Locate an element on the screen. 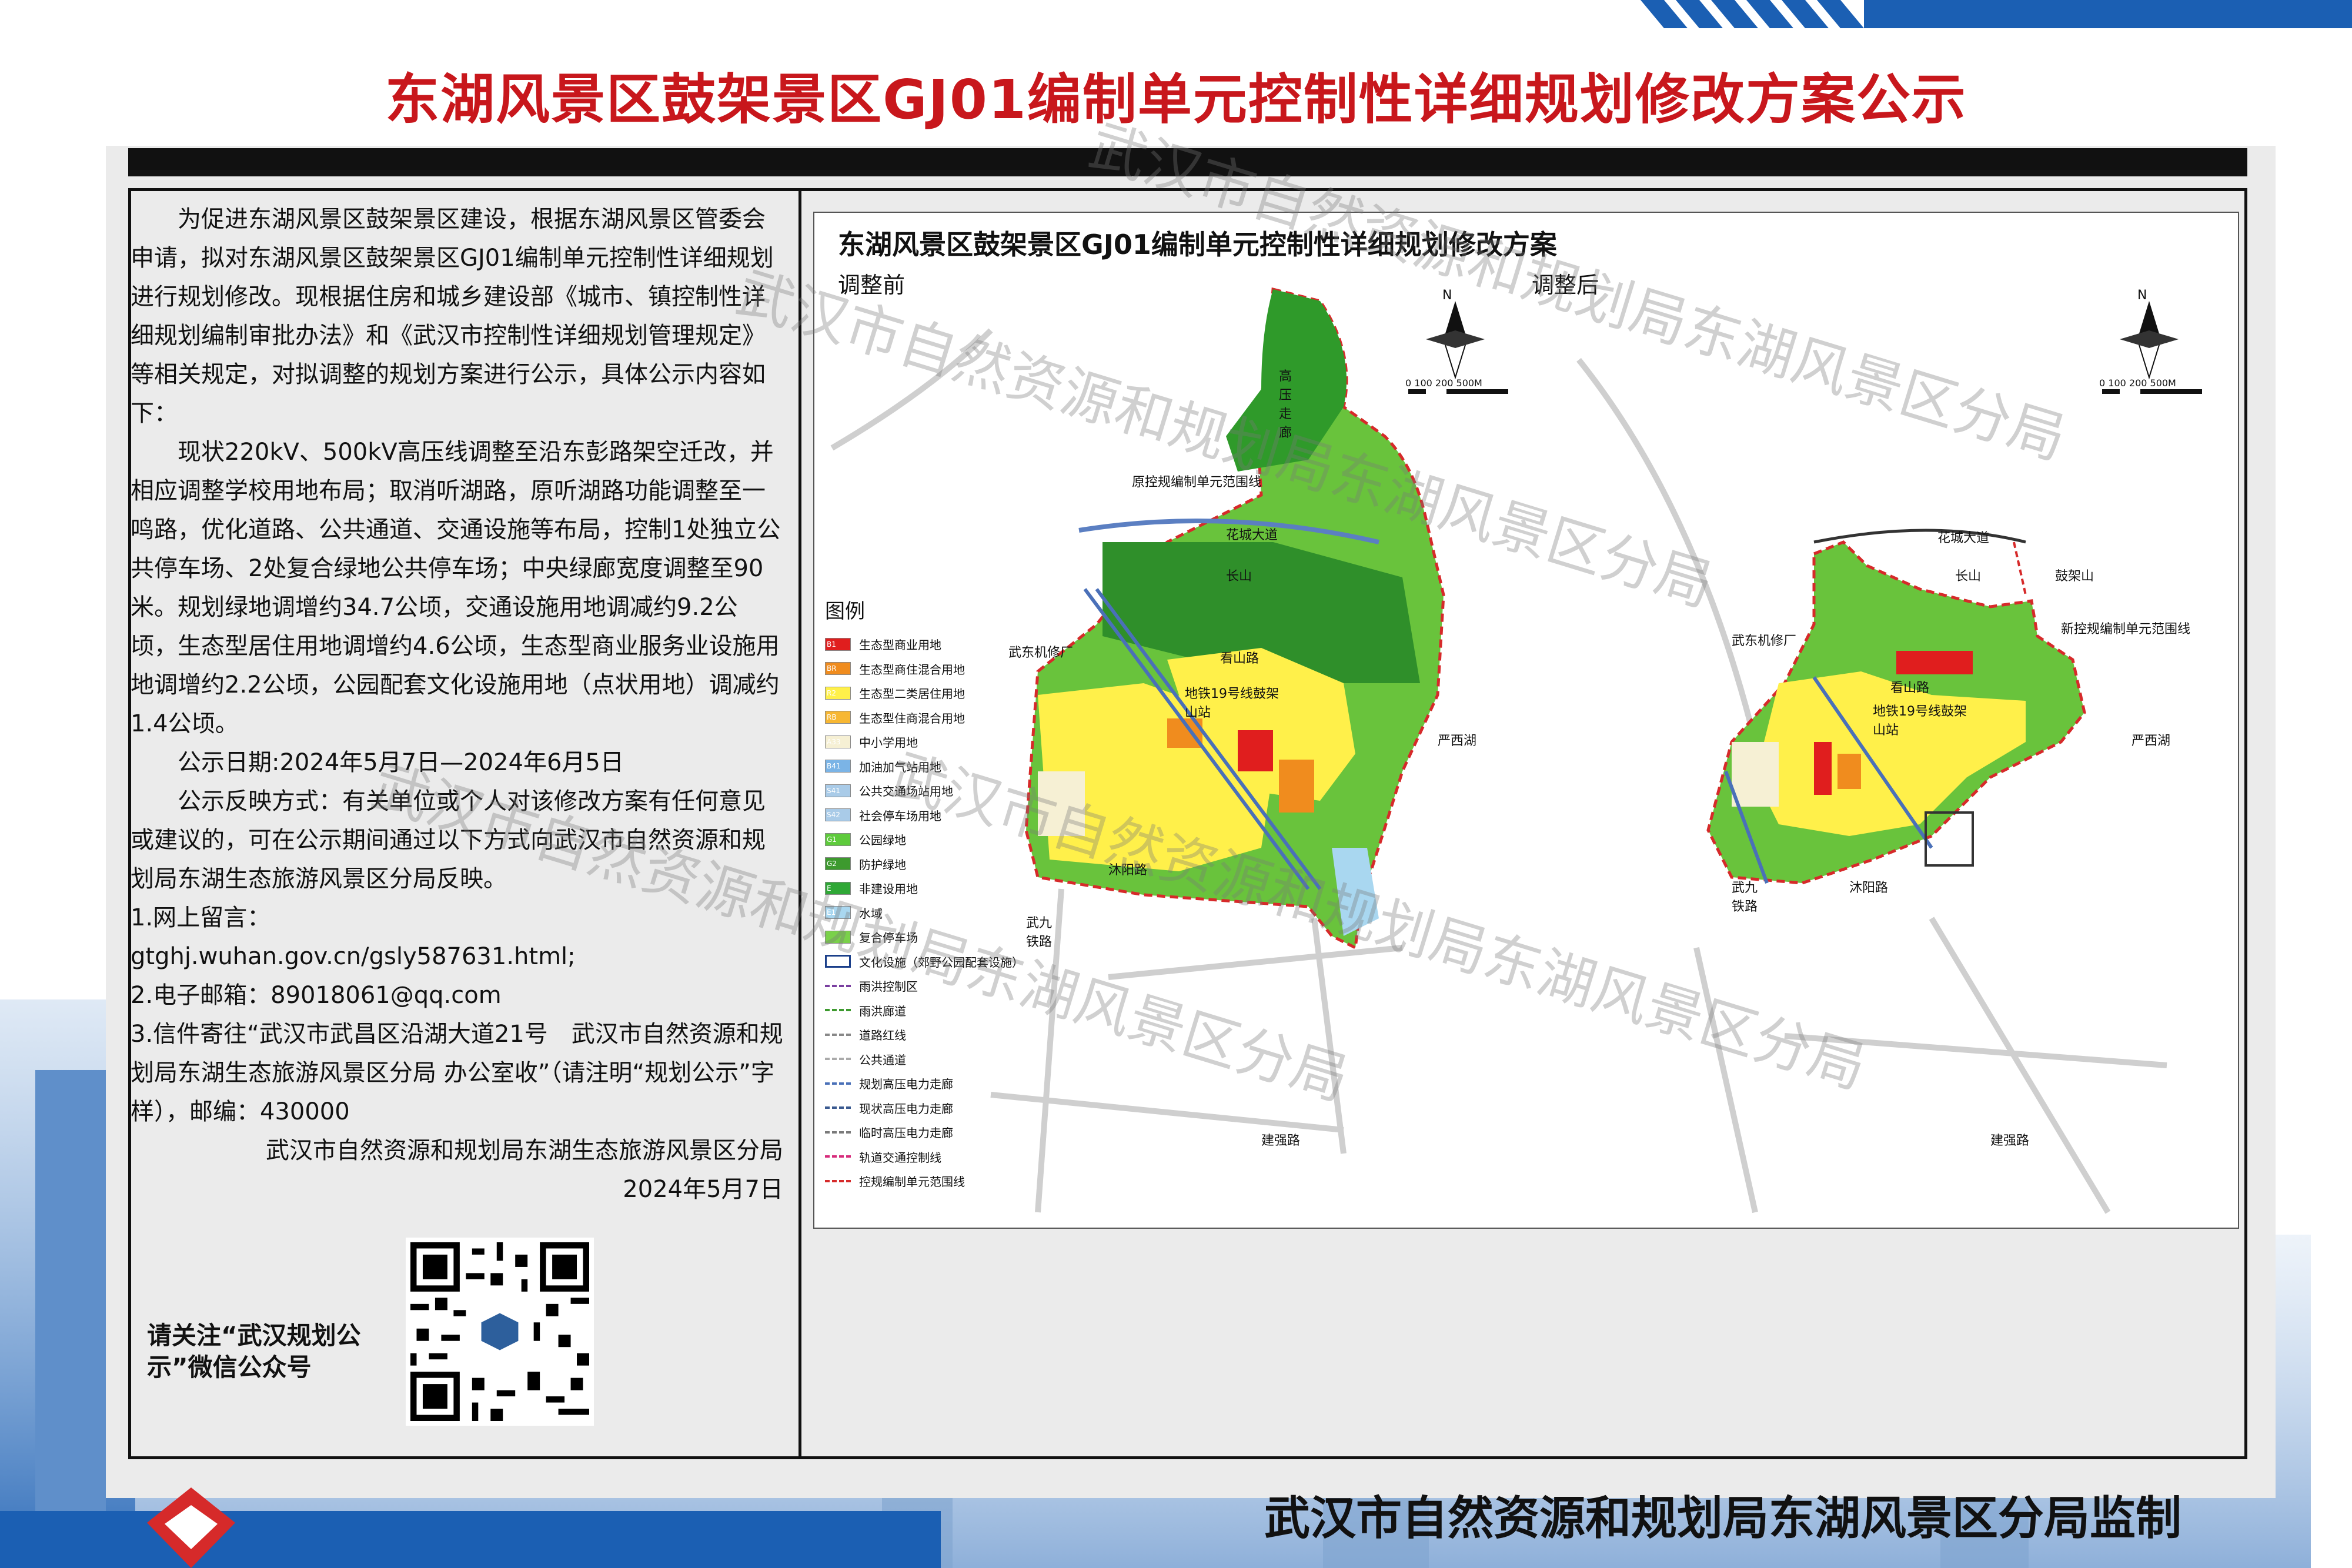 The image size is (2352, 1568). legend-label: 社会停车场用地 is located at coordinates (900, 815).